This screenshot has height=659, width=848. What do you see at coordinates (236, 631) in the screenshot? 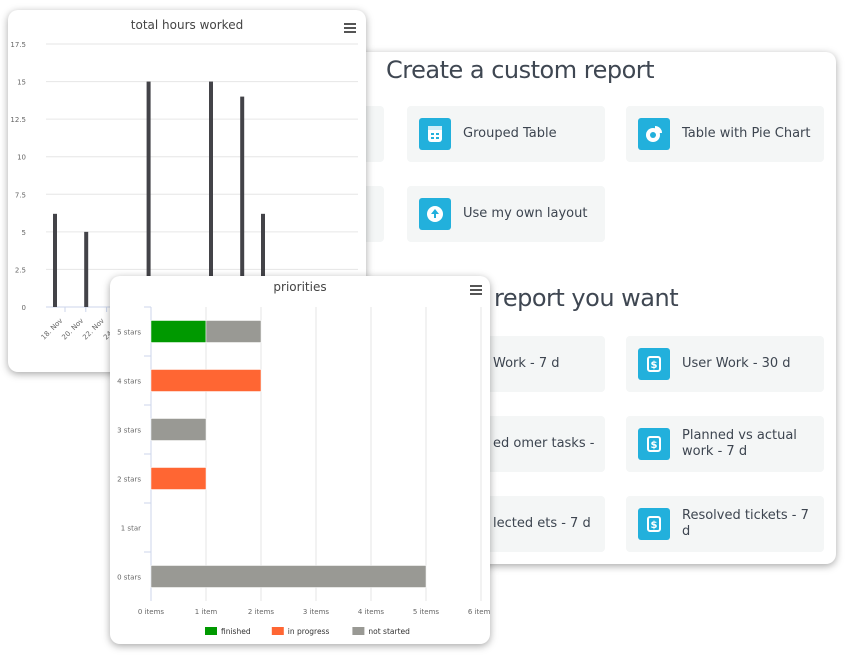
I see `legend-label: finished` at bounding box center [236, 631].